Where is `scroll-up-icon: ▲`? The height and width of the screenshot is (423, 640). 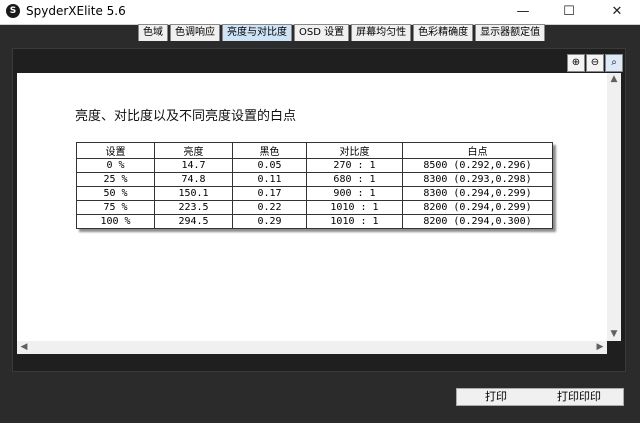
scroll-up-icon: ▲ is located at coordinates (614, 79).